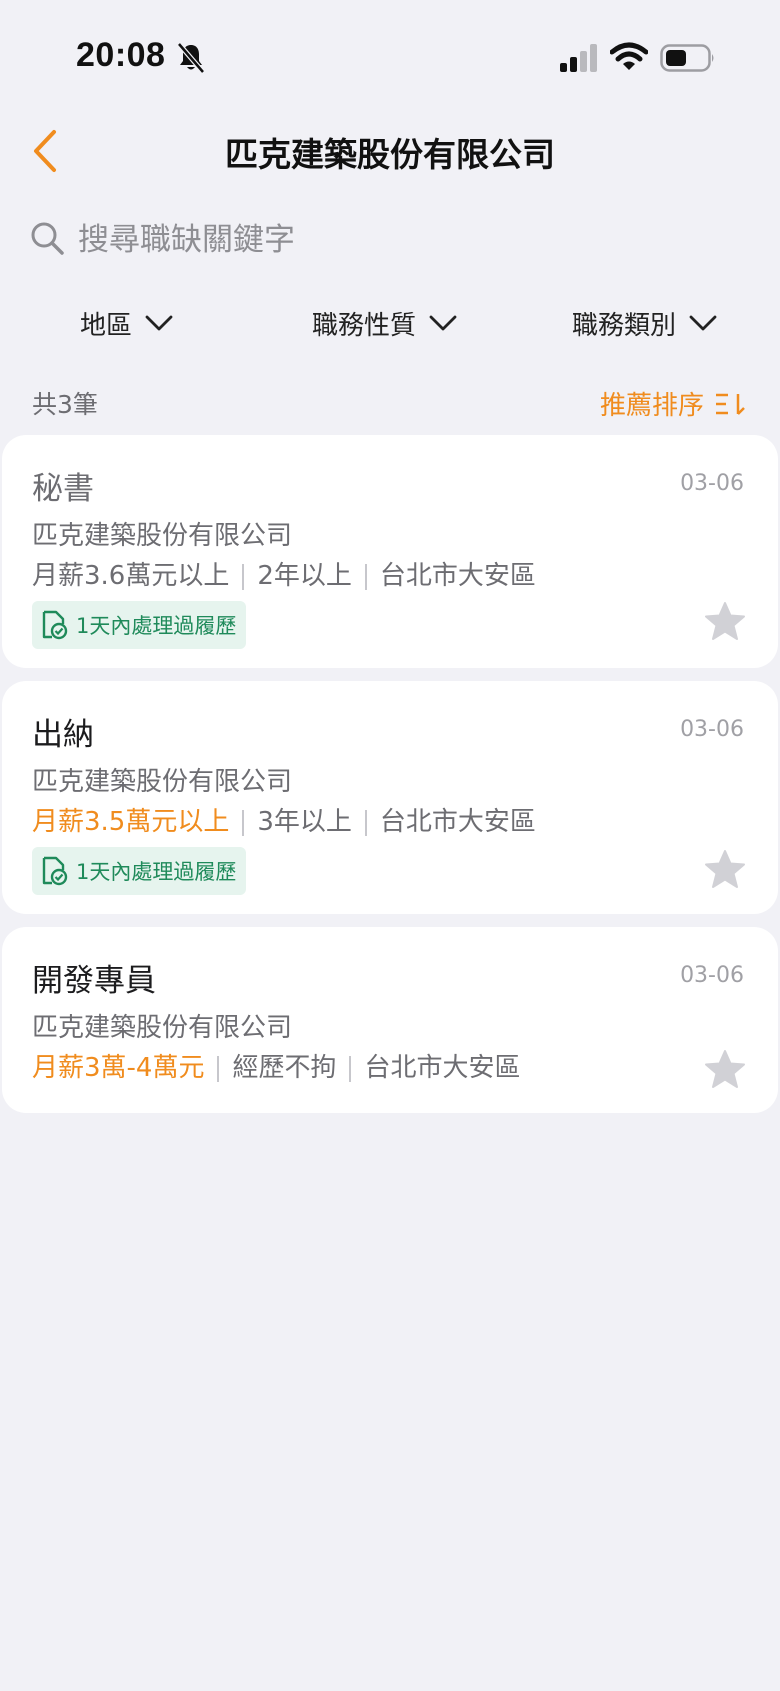 The height and width of the screenshot is (1691, 780). I want to click on filter-label: 職務類別, so click(624, 325).